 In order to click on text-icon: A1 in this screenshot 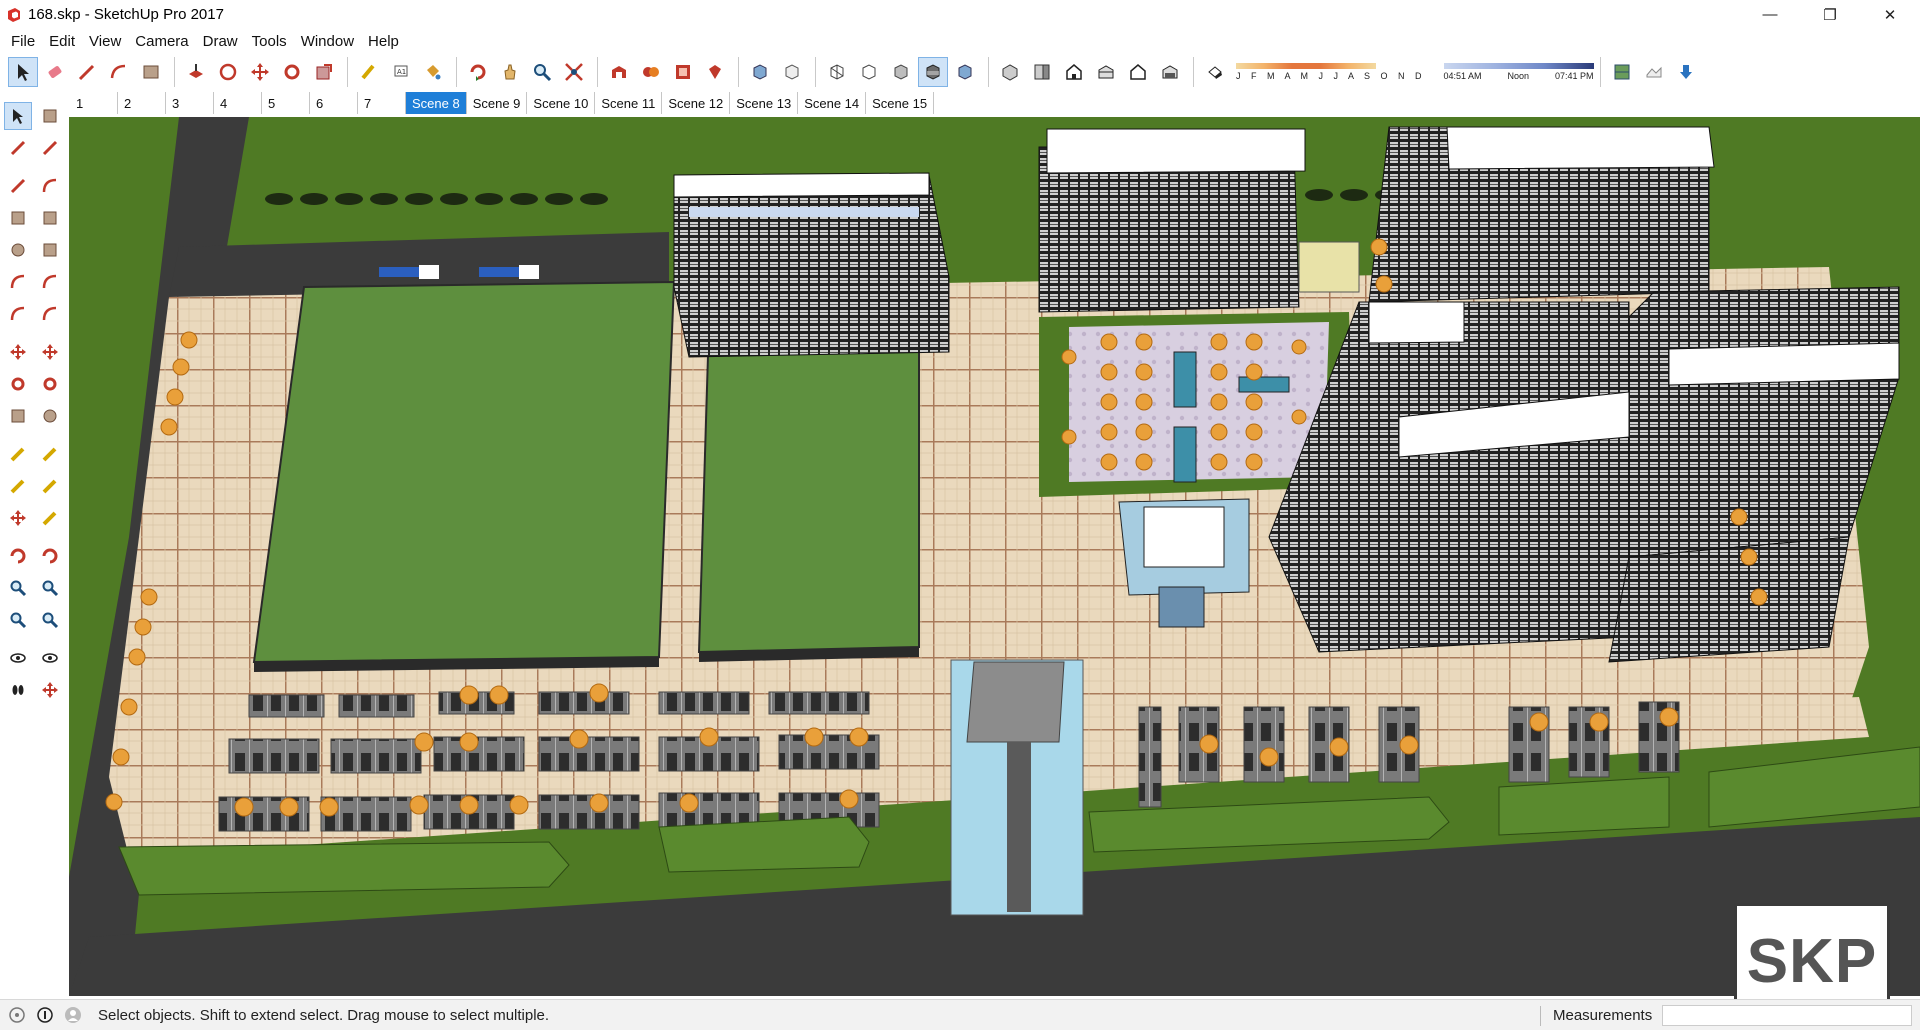, I will do `click(401, 72)`.